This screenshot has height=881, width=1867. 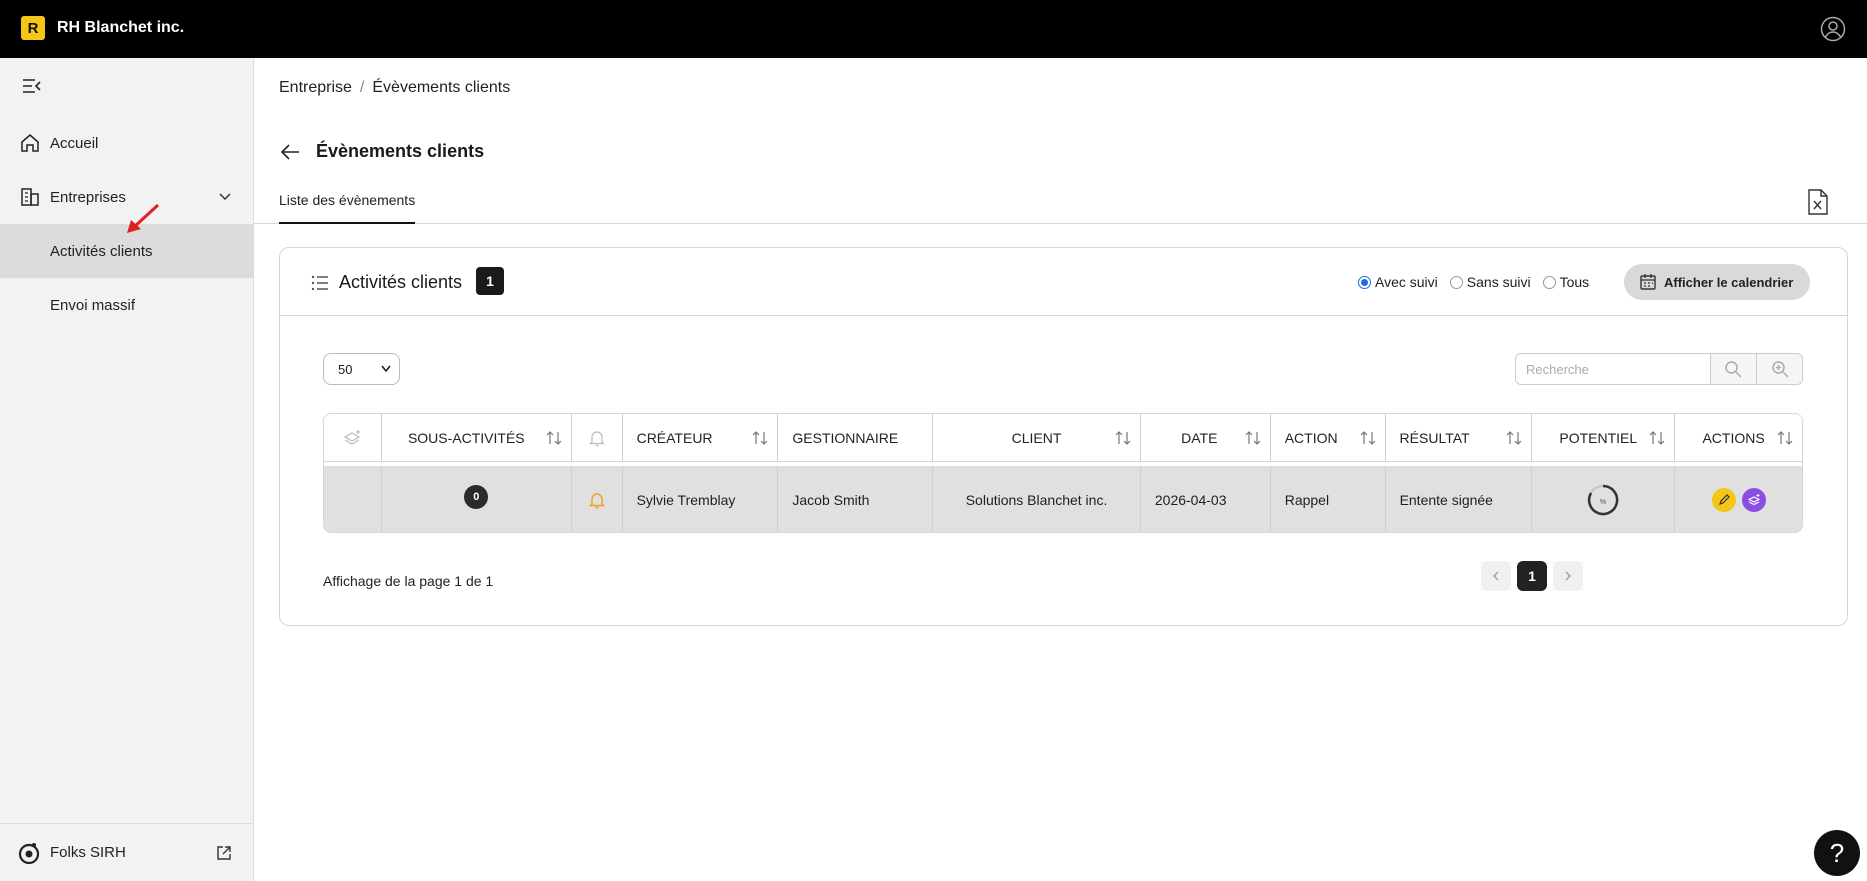 I want to click on cell-sous-activites: 0, so click(x=477, y=499).